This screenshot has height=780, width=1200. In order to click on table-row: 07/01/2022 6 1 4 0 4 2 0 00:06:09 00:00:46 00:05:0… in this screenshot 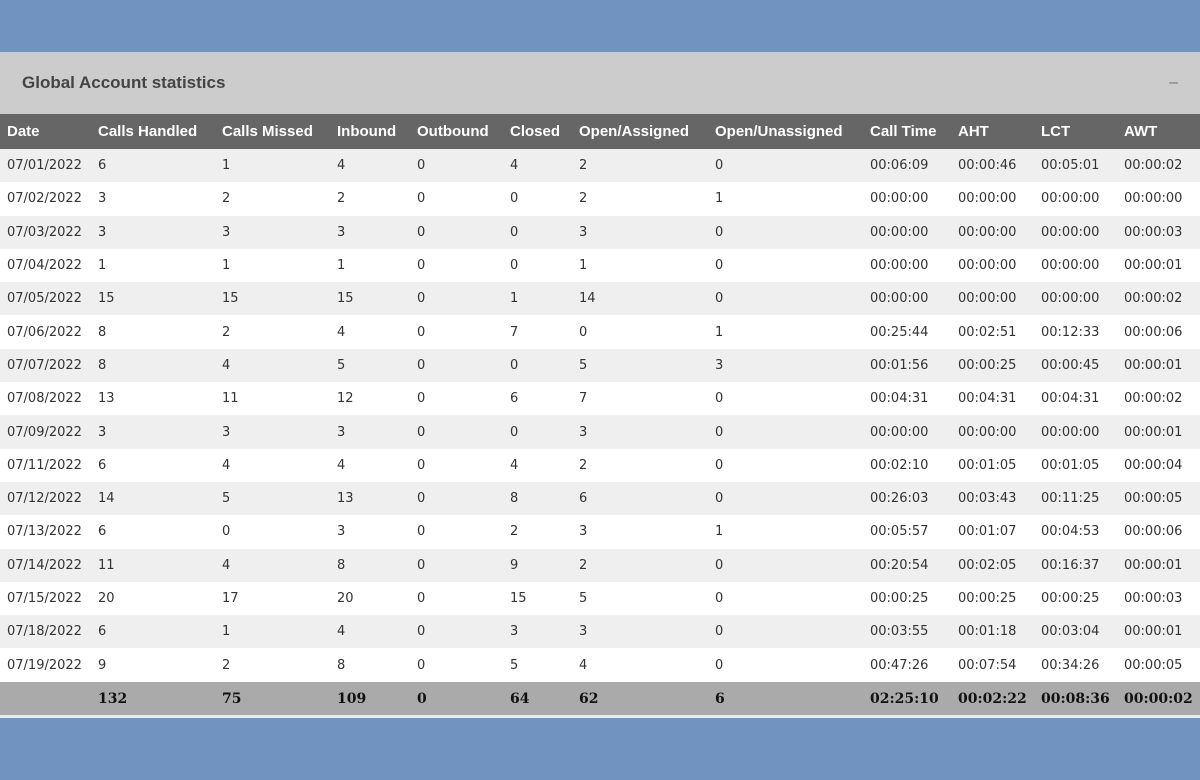, I will do `click(600, 166)`.